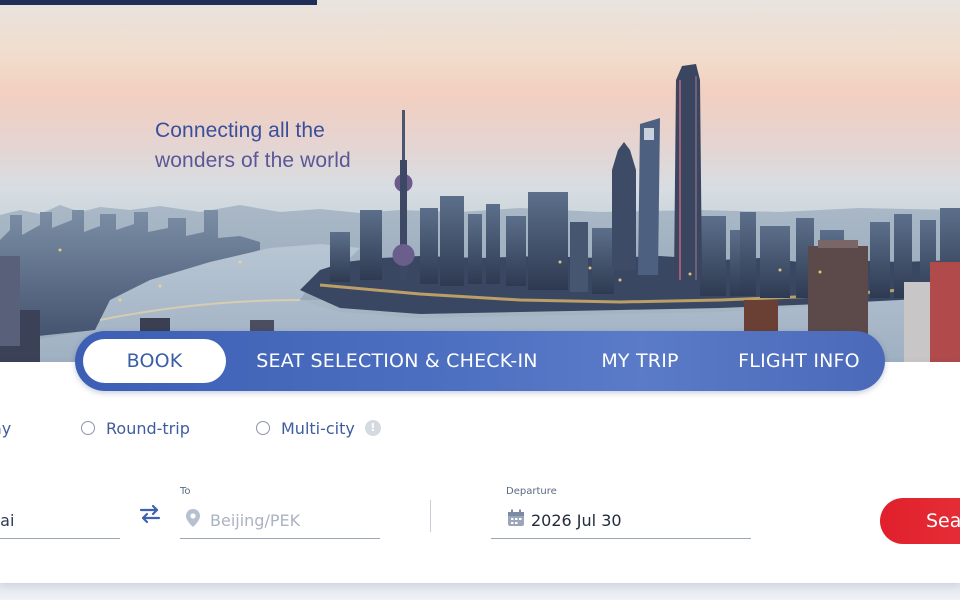 The width and height of the screenshot is (960, 600). I want to click on tab-book: BOOK, so click(154, 361).